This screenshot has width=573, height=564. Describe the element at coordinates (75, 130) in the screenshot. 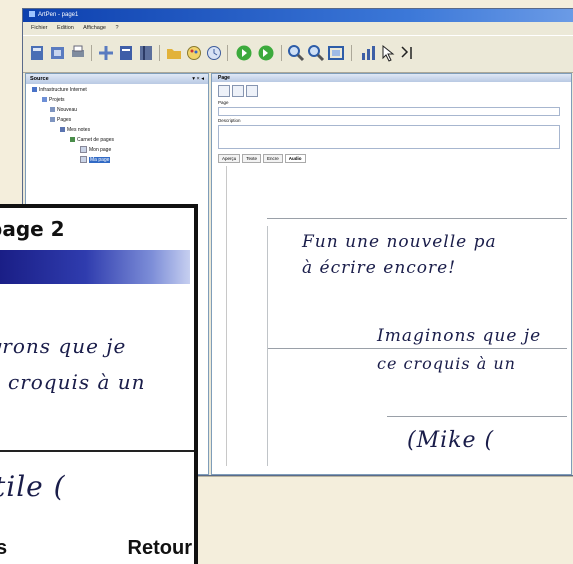

I see `tree-item: Mes notes` at that location.